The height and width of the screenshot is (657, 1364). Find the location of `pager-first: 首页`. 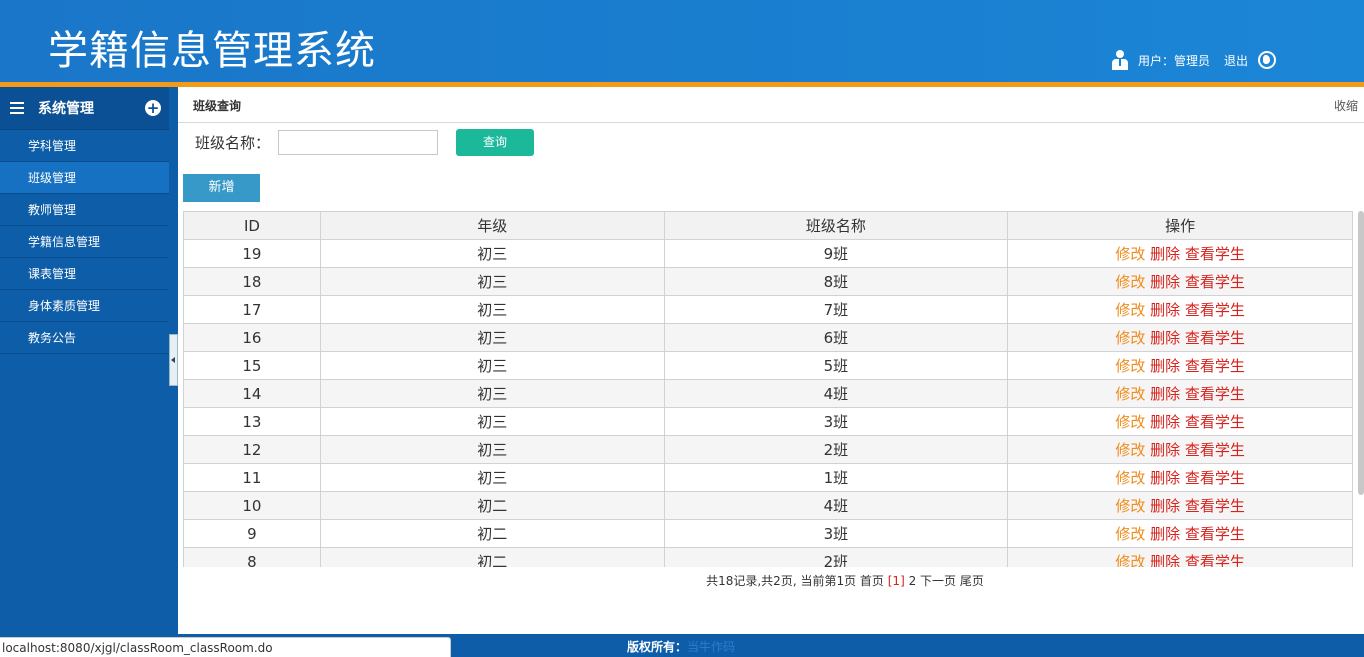

pager-first: 首页 is located at coordinates (872, 581).